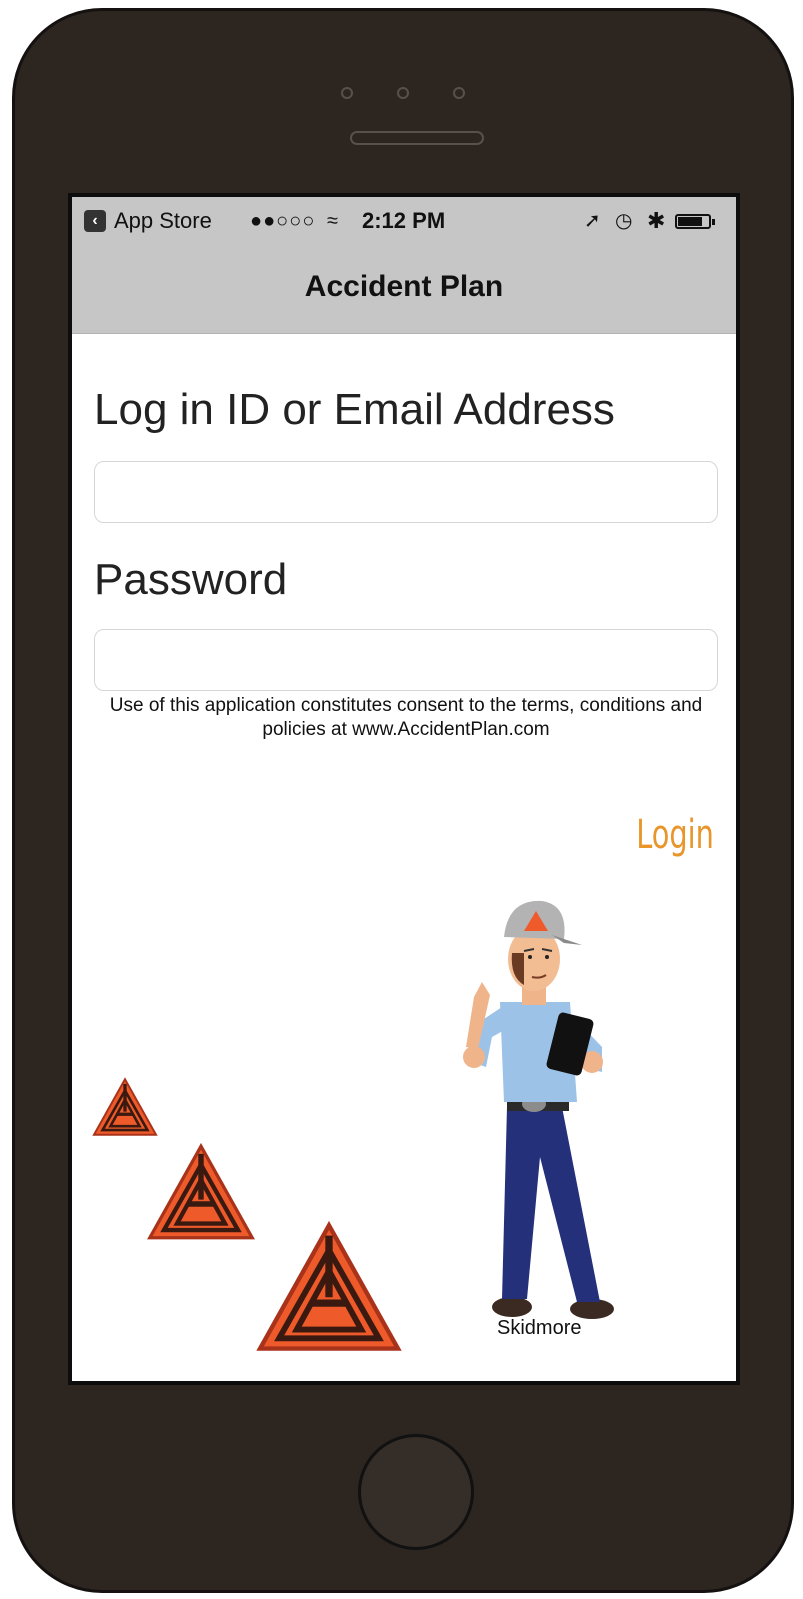  What do you see at coordinates (551, 1204) in the screenshot?
I see `mascot-jeans` at bounding box center [551, 1204].